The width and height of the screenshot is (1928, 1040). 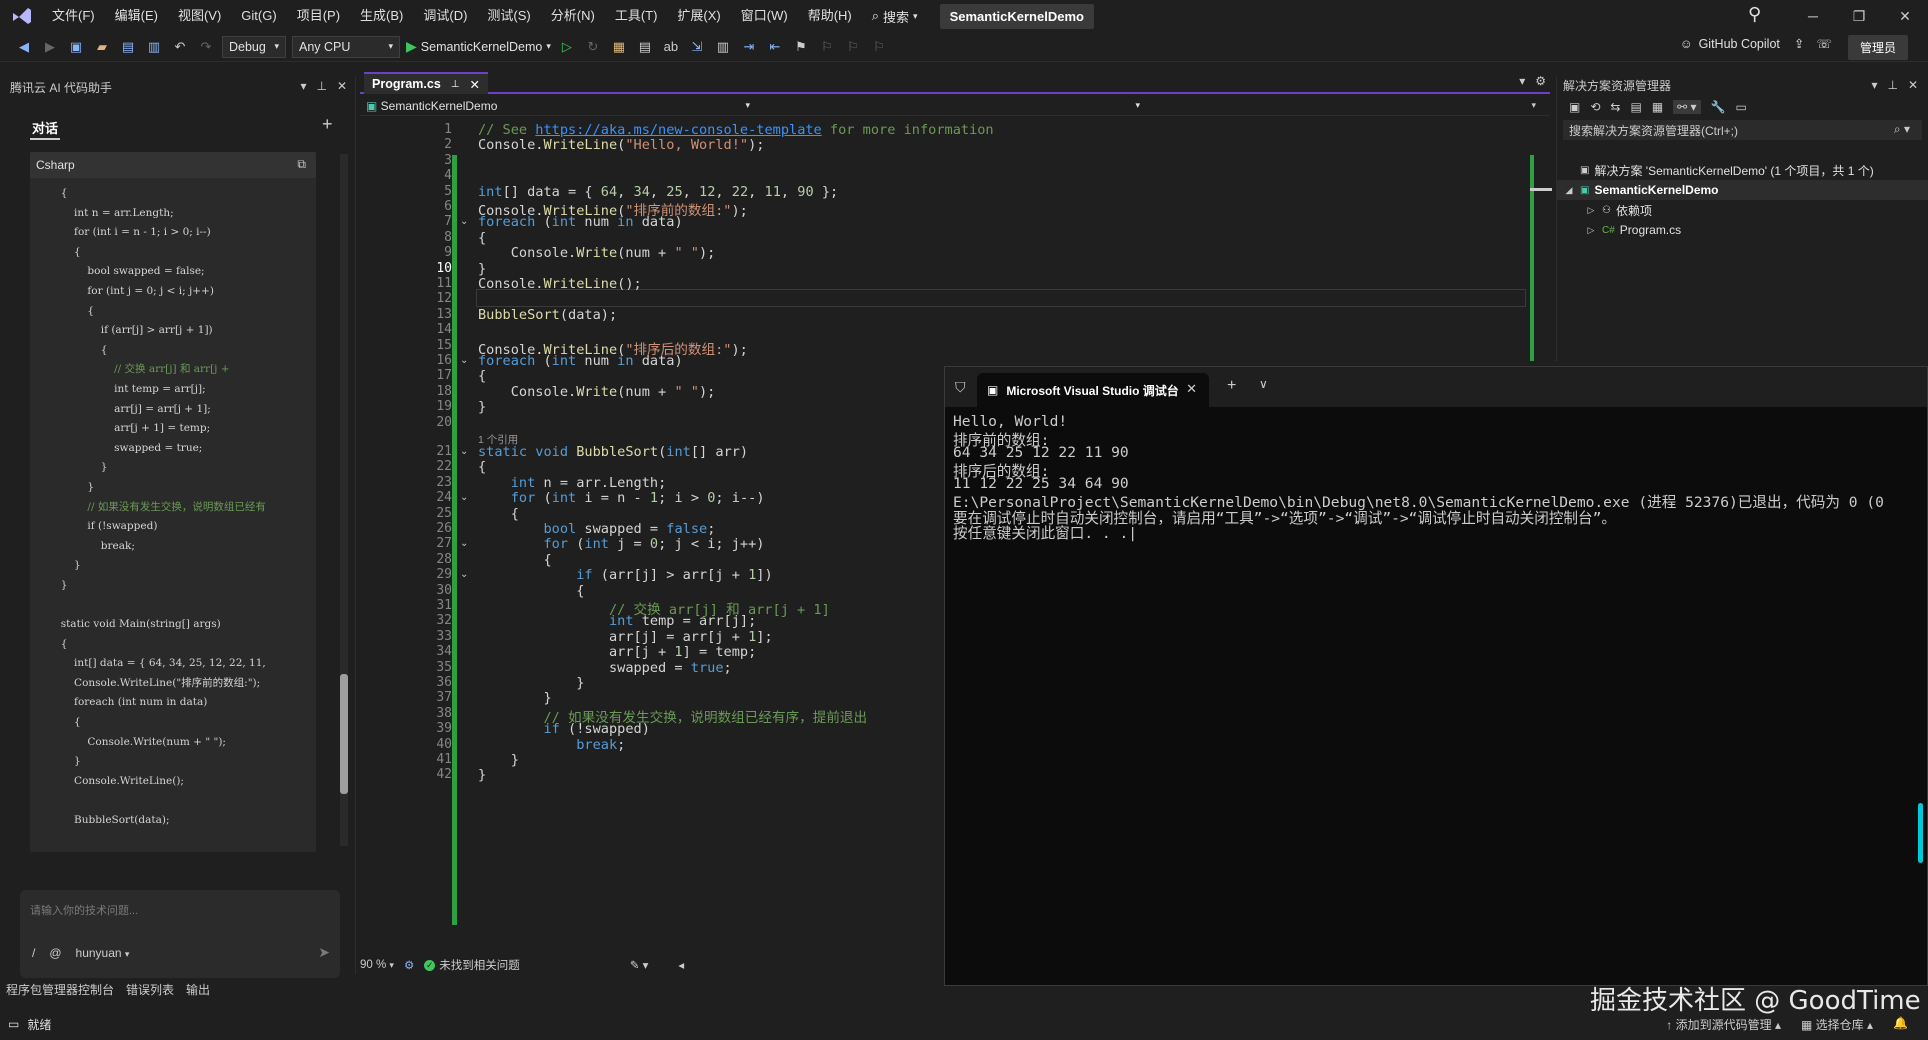 What do you see at coordinates (1756, 44) in the screenshot?
I see `github-copilot-button: ☺ GitHub Copilot ⇪ ☏` at bounding box center [1756, 44].